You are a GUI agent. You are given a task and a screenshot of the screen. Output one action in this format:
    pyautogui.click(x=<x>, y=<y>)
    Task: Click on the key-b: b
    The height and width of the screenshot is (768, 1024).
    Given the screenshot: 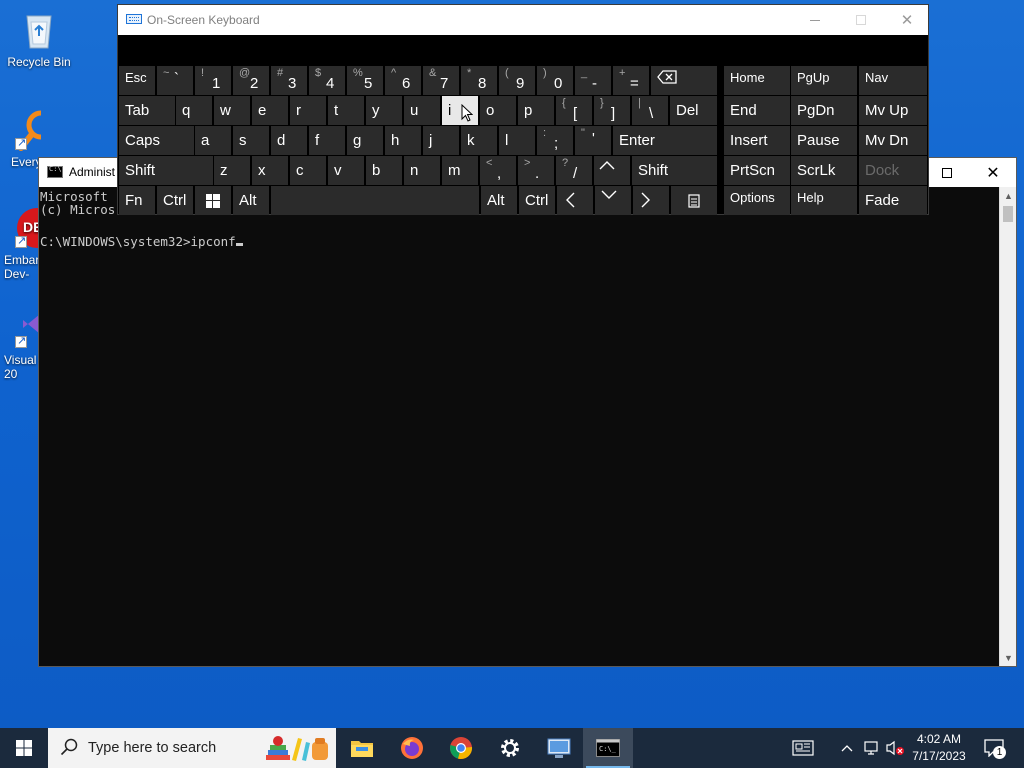 What is the action you would take?
    pyautogui.click(x=384, y=170)
    